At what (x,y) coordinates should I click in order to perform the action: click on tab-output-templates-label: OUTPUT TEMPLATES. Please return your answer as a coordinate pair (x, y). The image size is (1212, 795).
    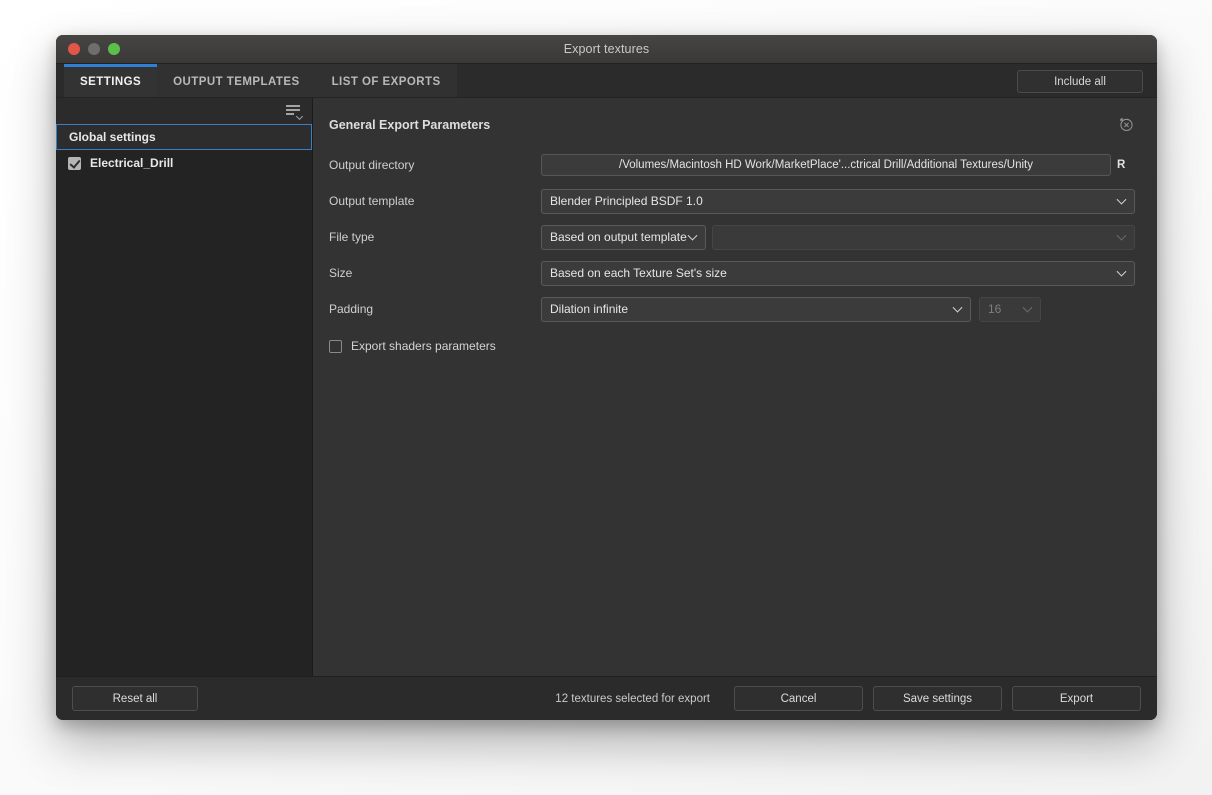
    Looking at the image, I should click on (236, 82).